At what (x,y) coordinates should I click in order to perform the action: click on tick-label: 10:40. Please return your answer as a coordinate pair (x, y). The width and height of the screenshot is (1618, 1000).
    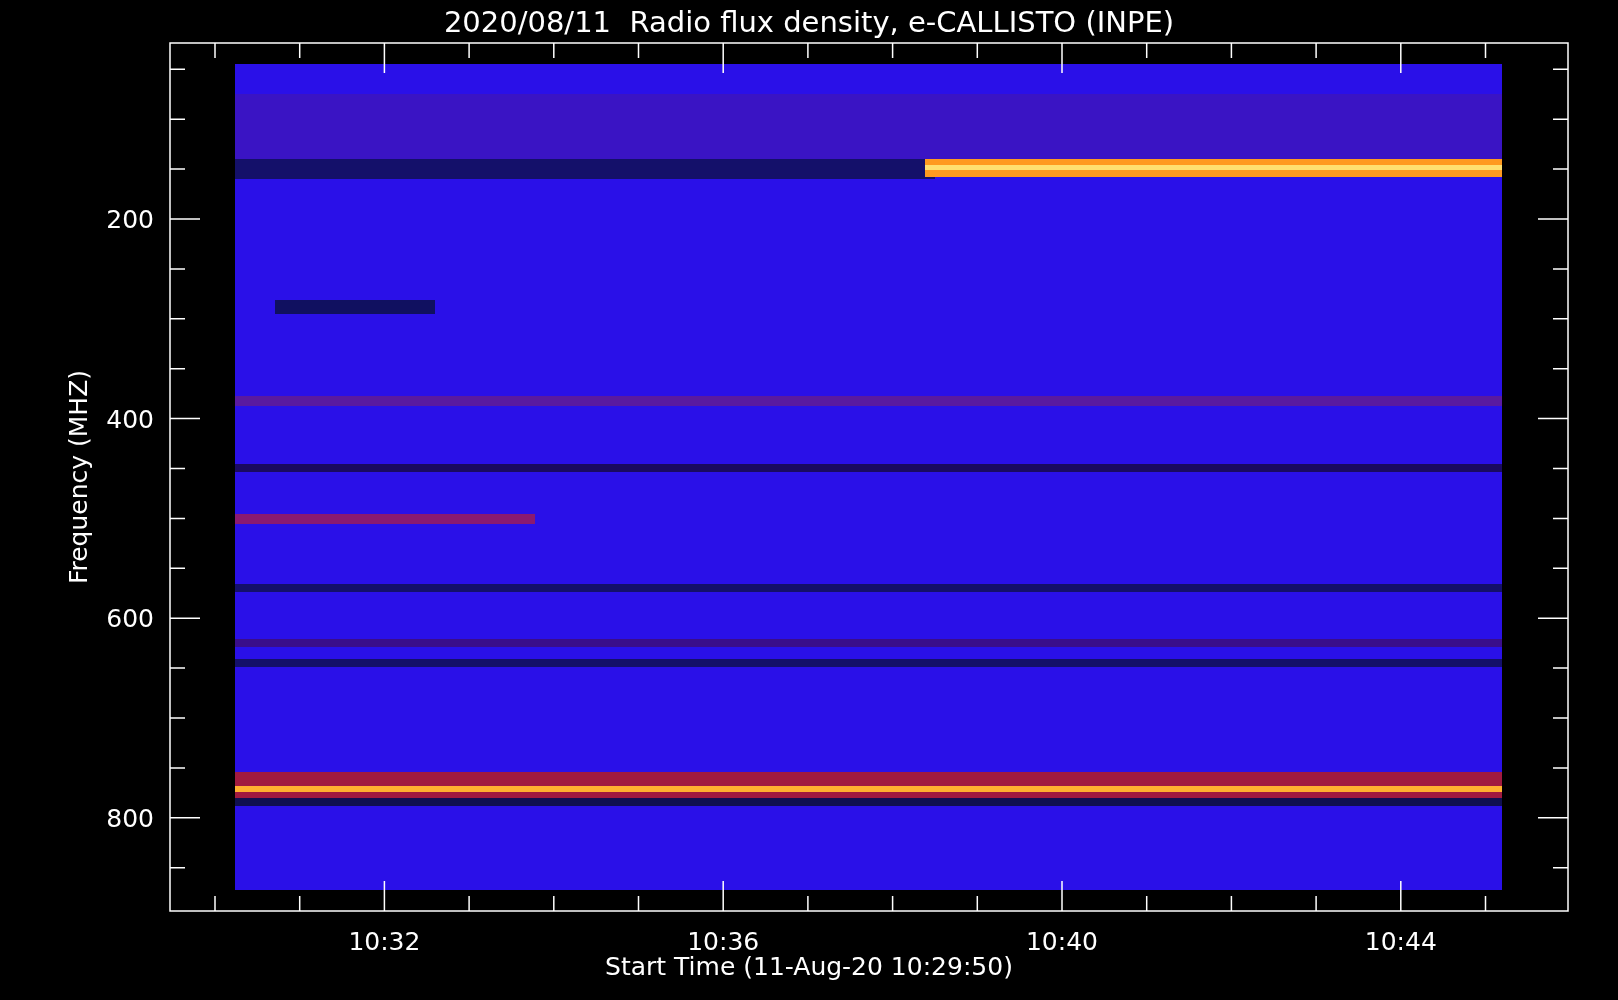
    Looking at the image, I should click on (1062, 941).